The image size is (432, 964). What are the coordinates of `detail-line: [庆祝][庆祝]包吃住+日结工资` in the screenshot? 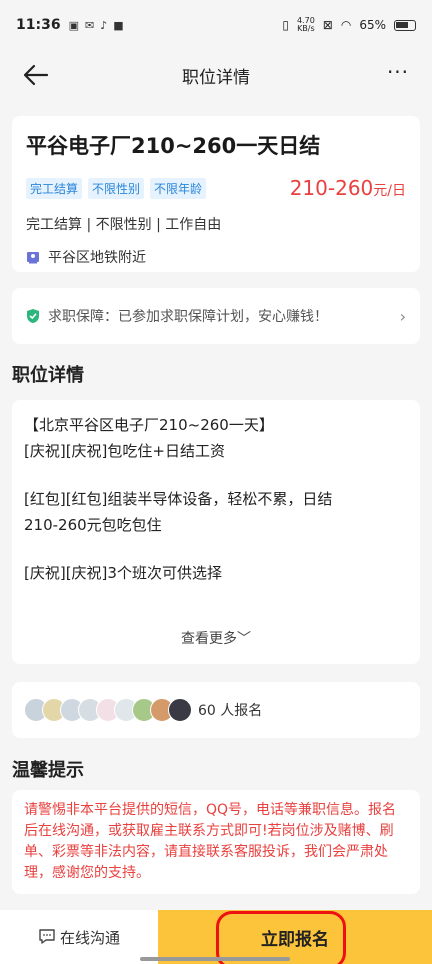 It's located at (124, 451).